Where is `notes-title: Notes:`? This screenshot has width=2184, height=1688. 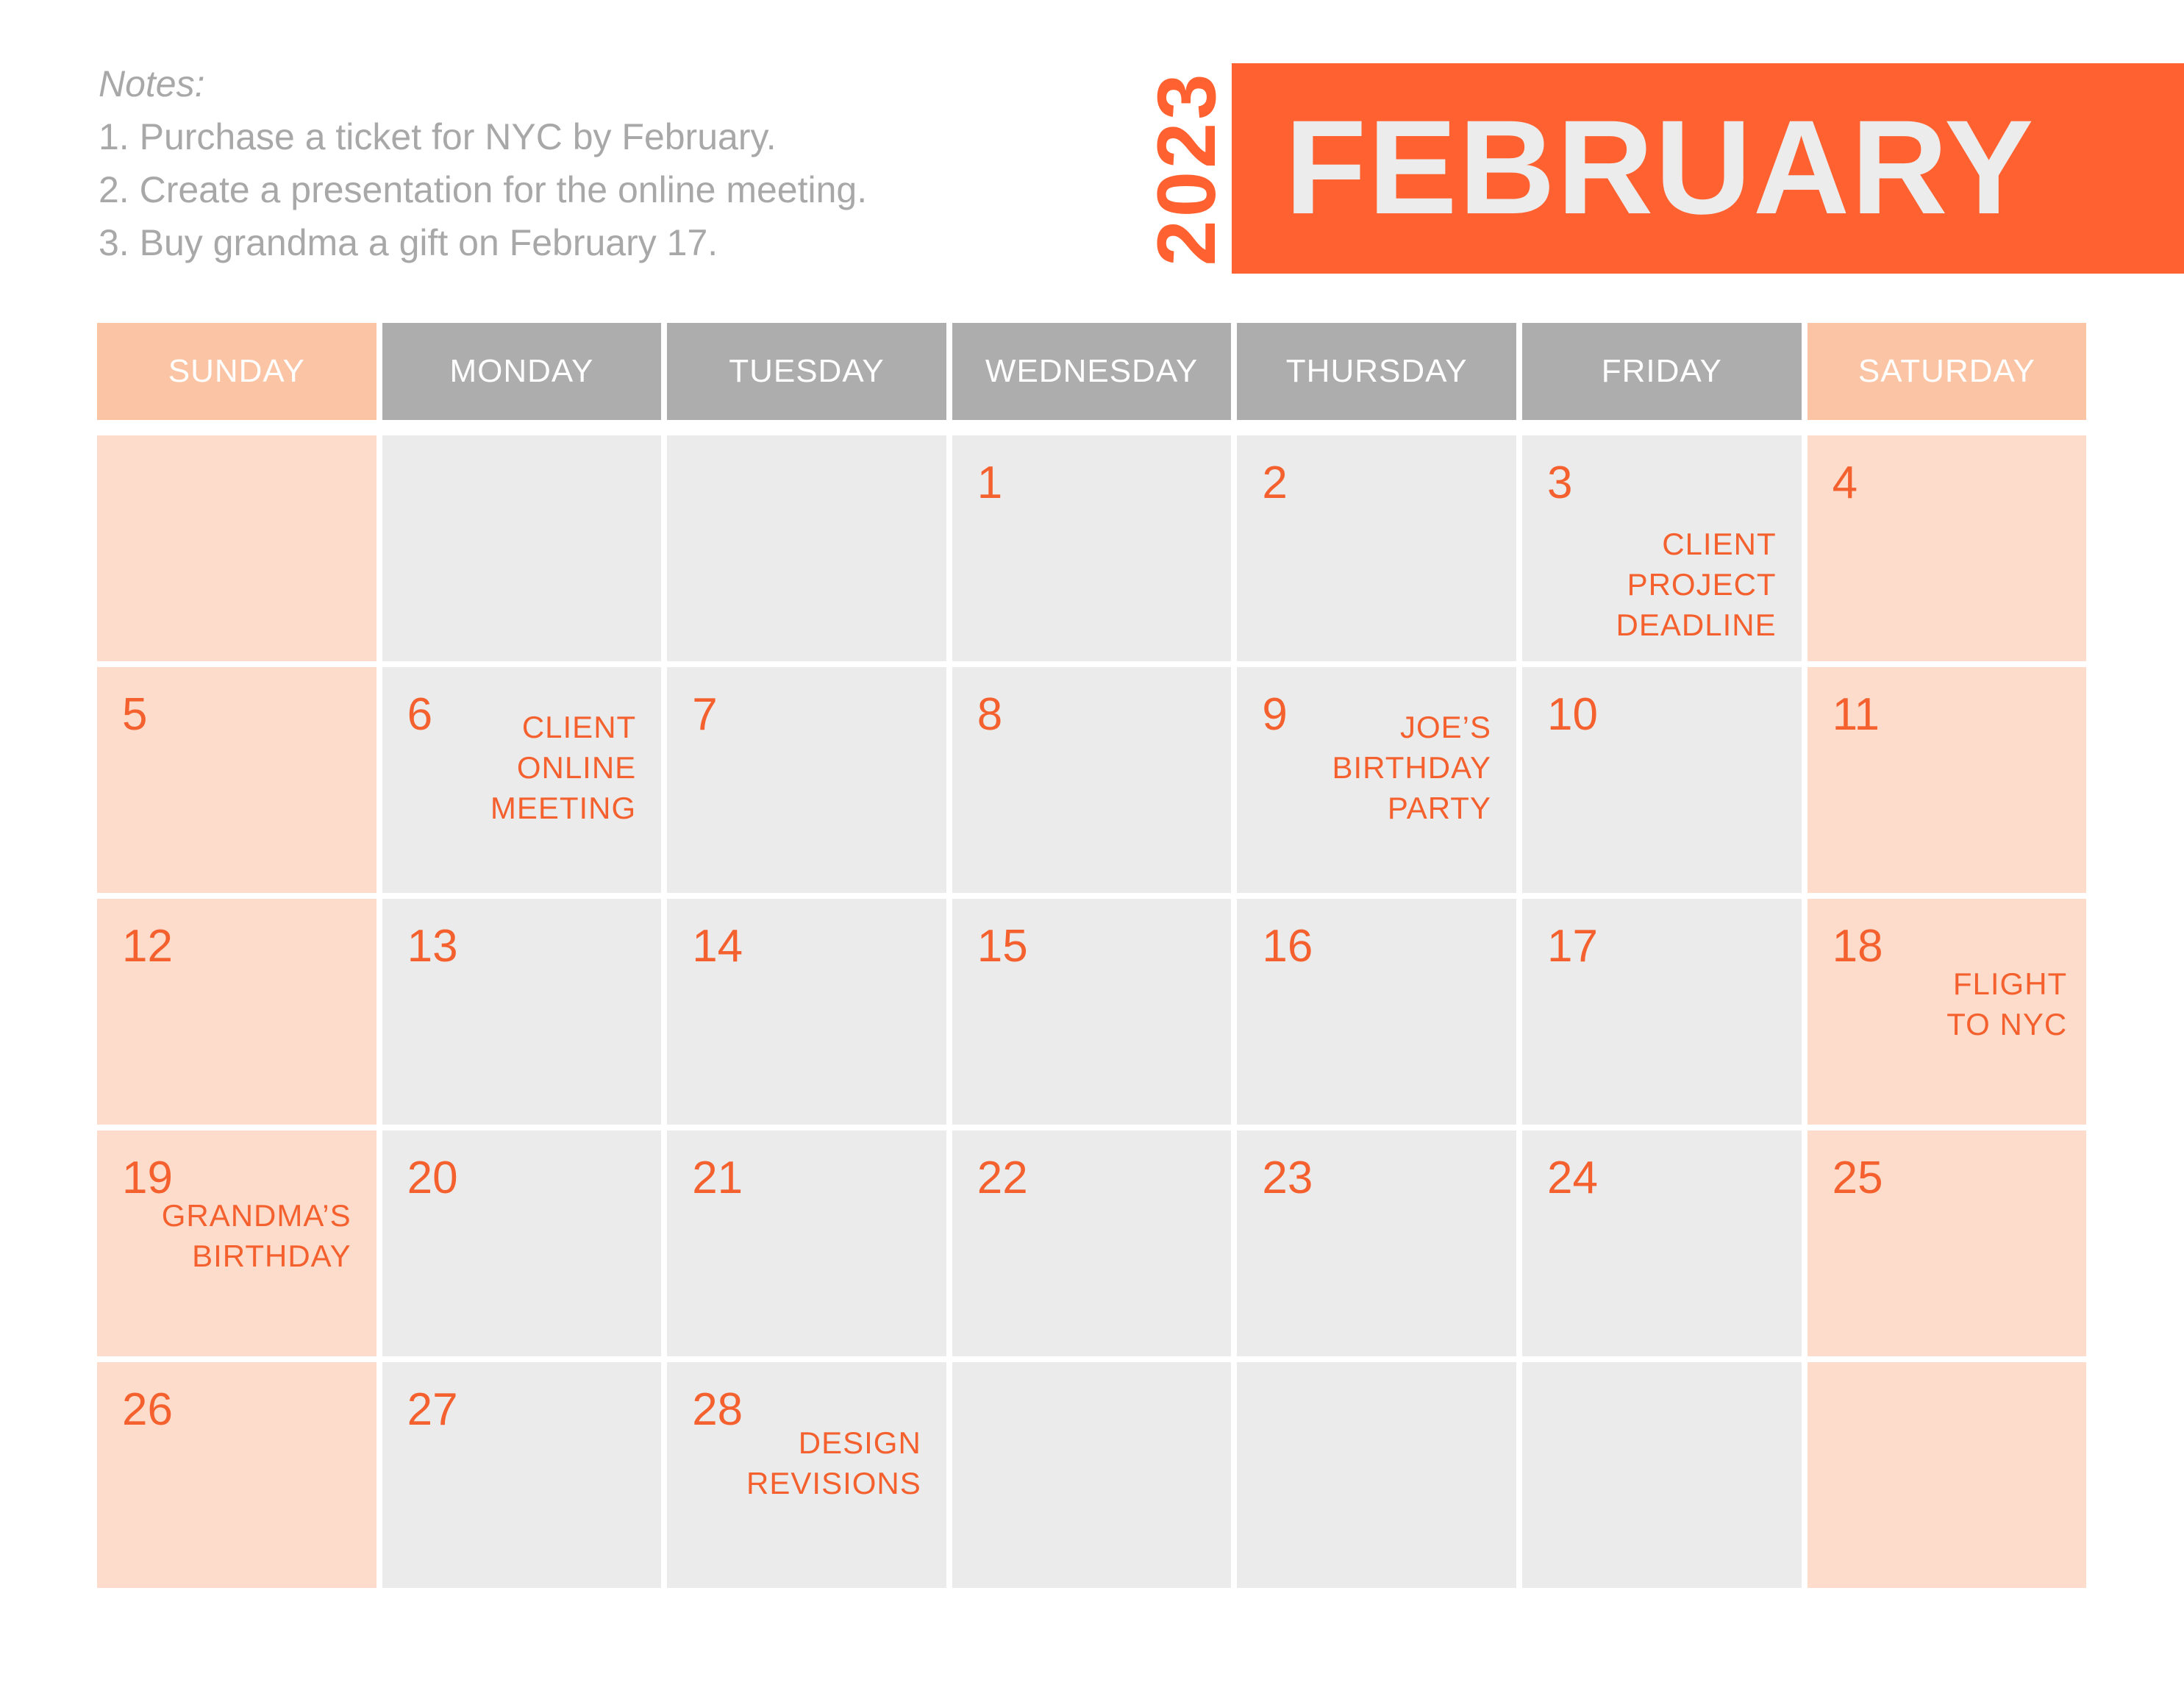
notes-title: Notes: is located at coordinates (152, 83).